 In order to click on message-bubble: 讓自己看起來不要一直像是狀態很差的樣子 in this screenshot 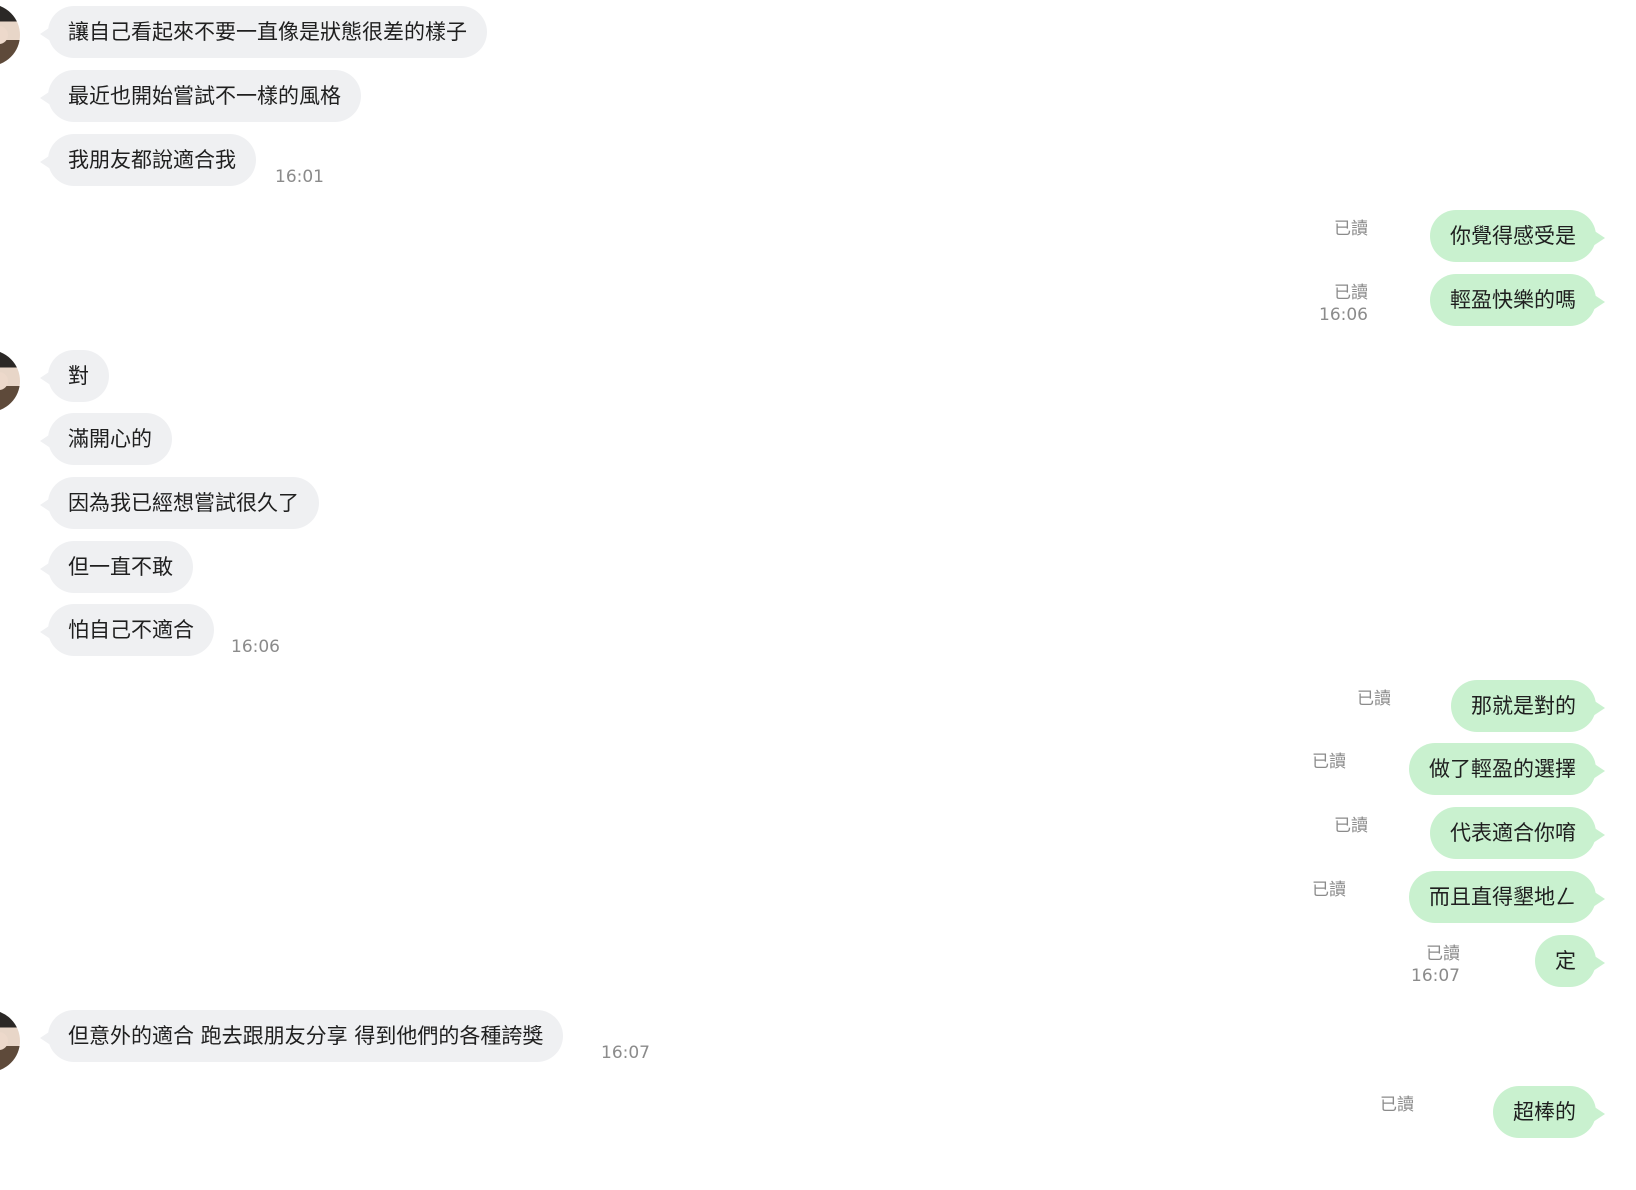, I will do `click(263, 32)`.